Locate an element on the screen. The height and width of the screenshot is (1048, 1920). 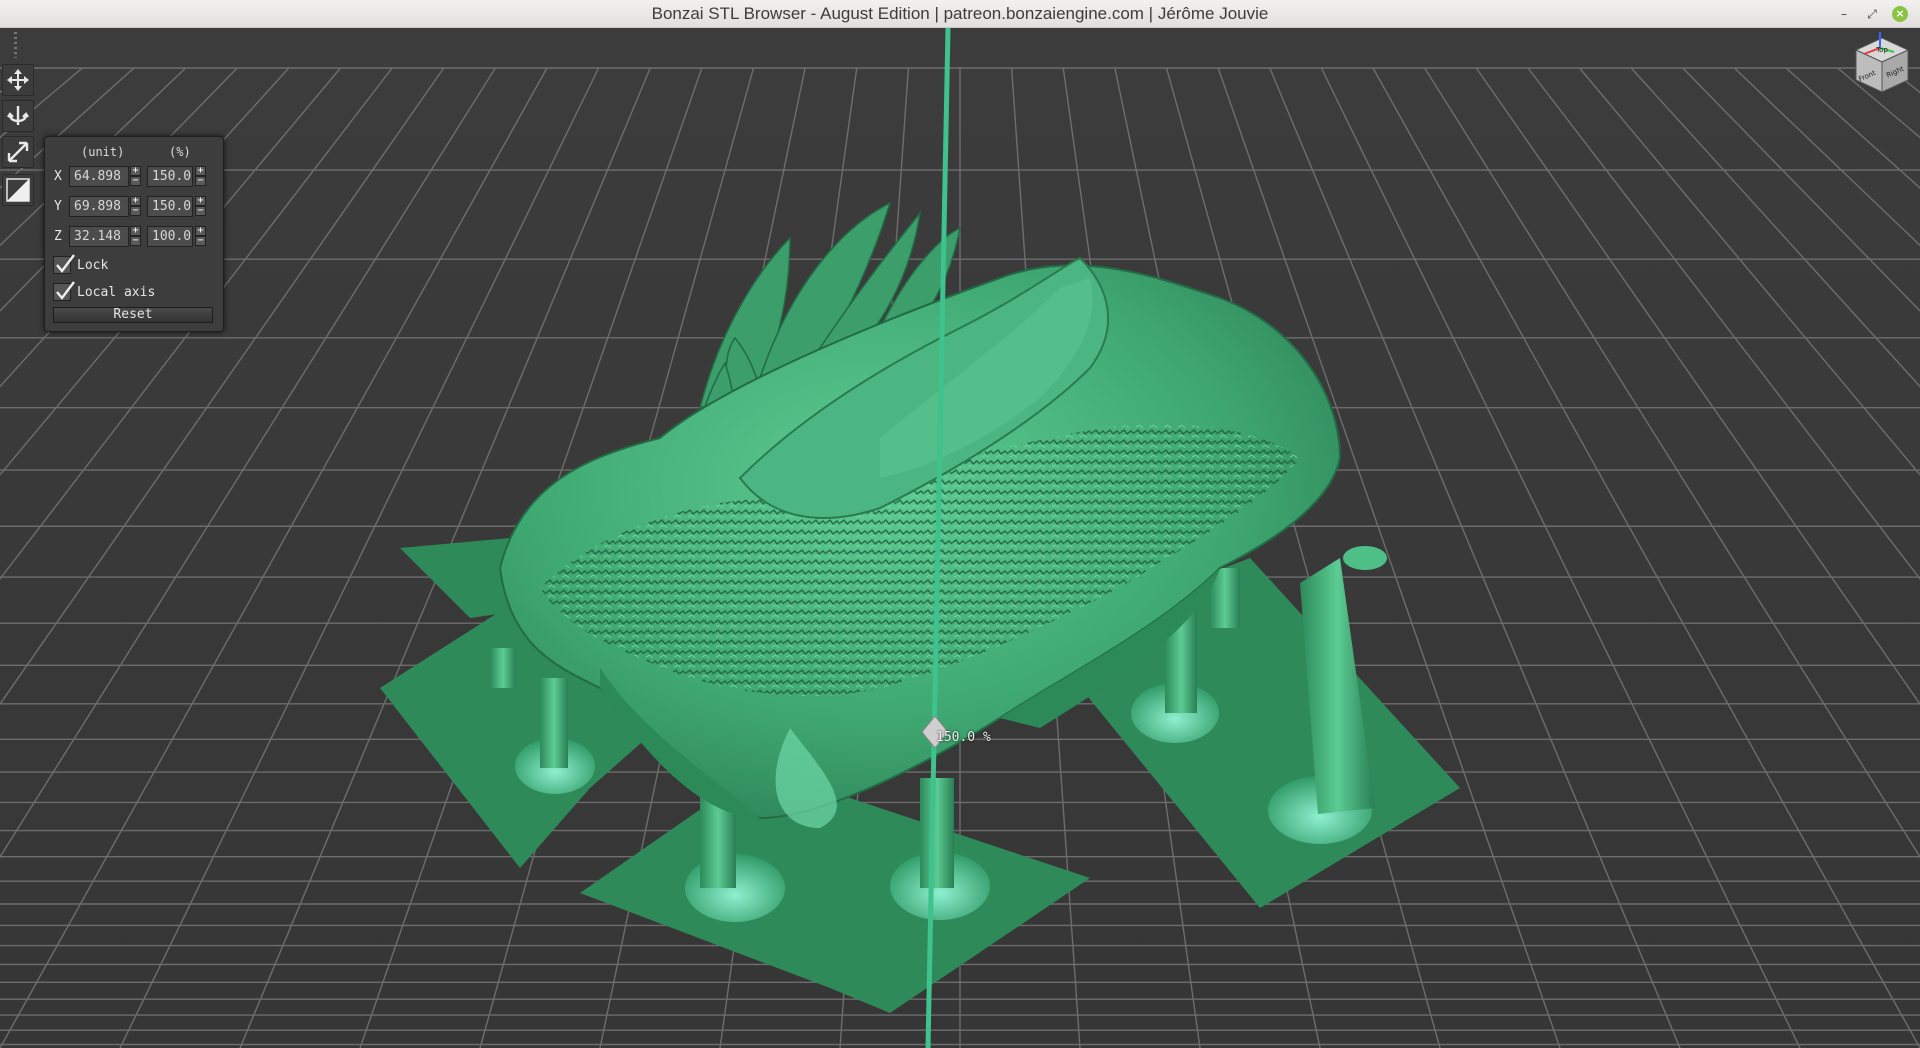
maximize-button: ⤢ is located at coordinates (1872, 14).